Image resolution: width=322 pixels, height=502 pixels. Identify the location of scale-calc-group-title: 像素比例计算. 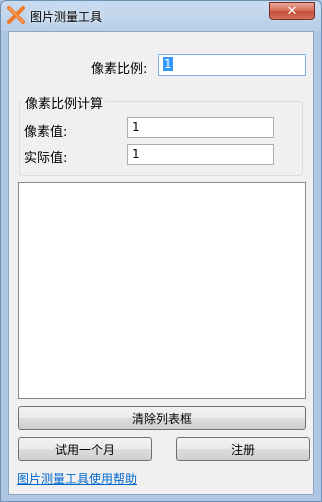
(64, 102).